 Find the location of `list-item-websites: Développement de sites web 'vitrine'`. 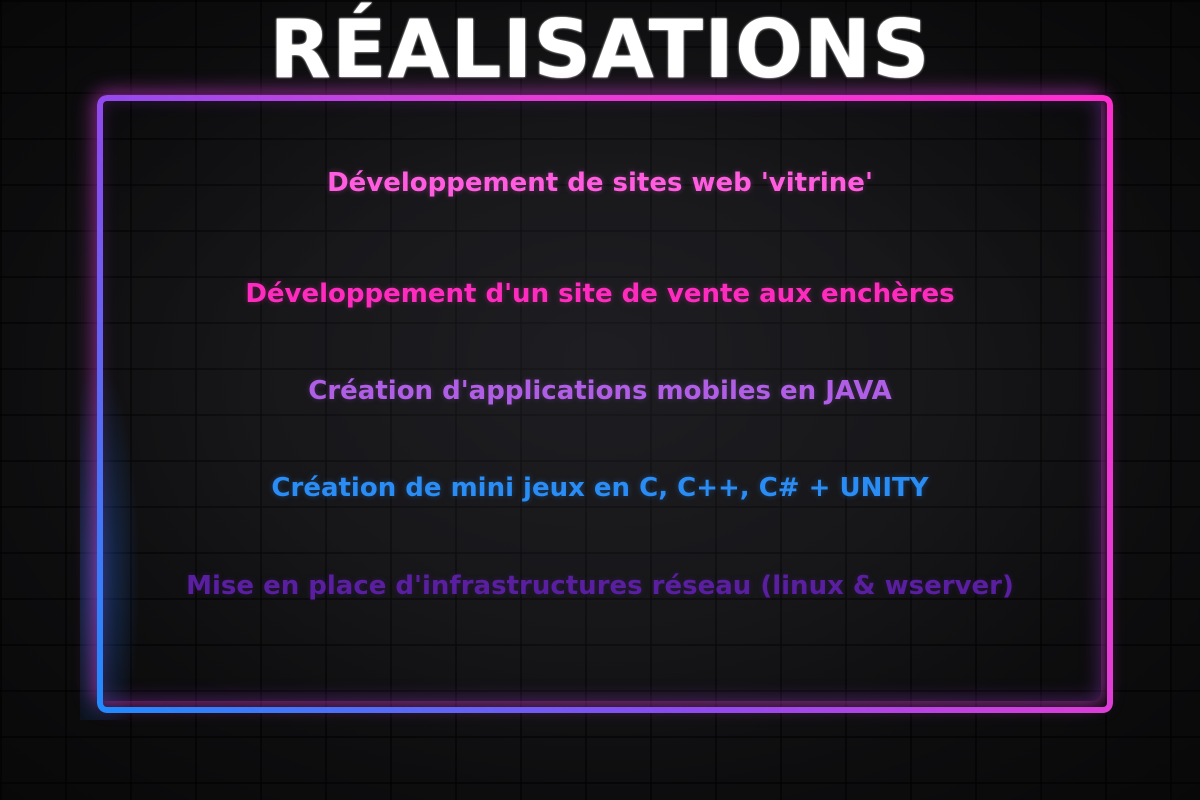

list-item-websites: Développement de sites web 'vitrine' is located at coordinates (600, 183).